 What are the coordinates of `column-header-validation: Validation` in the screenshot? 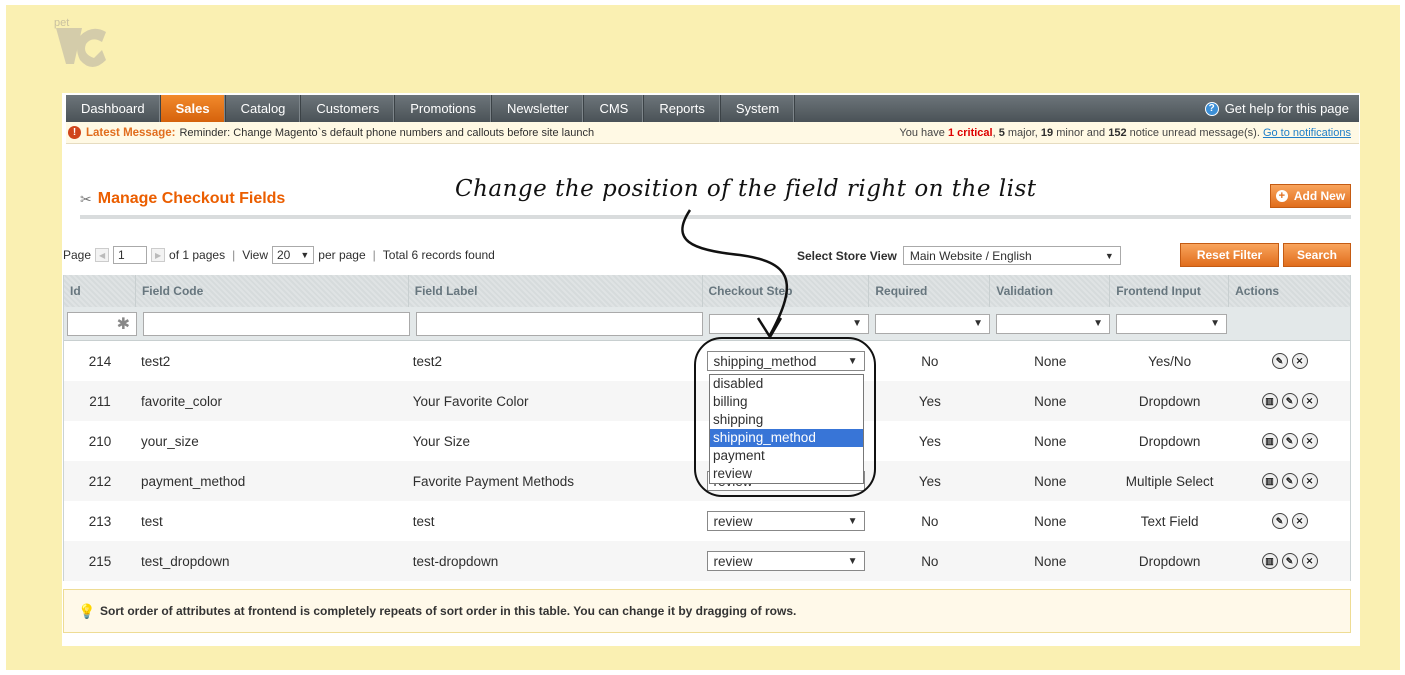 It's located at (1050, 291).